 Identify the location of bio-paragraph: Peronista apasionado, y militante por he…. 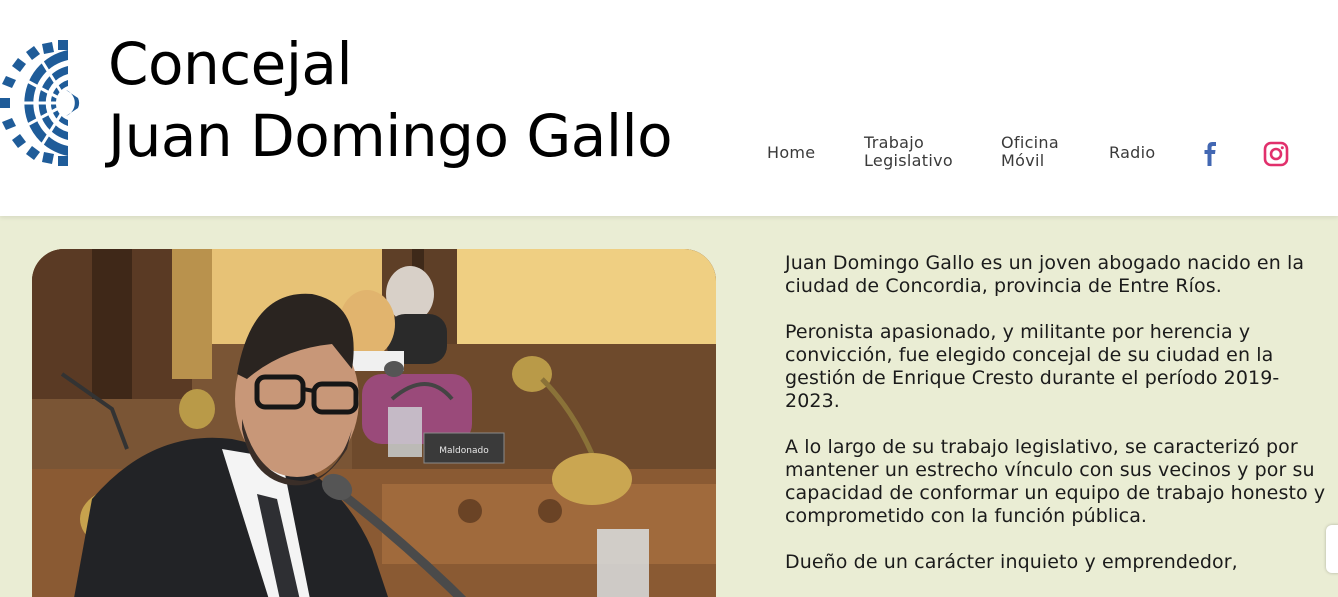
(1032, 366).